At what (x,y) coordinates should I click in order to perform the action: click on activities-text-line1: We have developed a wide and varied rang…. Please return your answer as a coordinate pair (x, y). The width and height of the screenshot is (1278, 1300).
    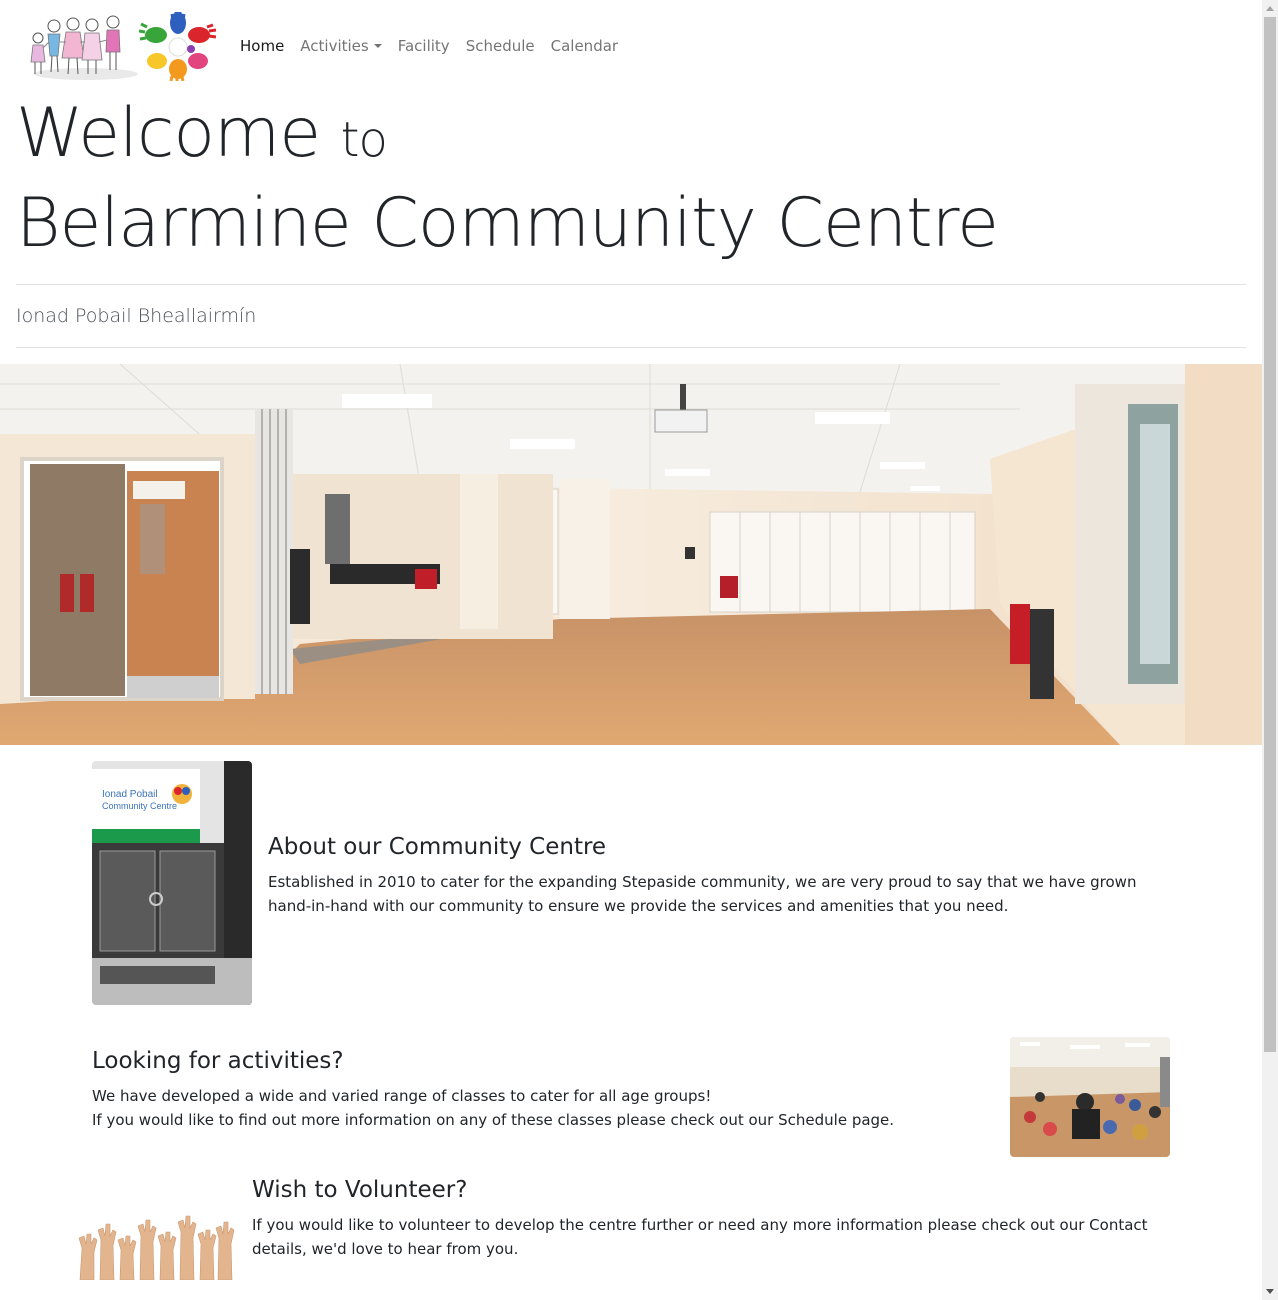
    Looking at the image, I should click on (402, 1096).